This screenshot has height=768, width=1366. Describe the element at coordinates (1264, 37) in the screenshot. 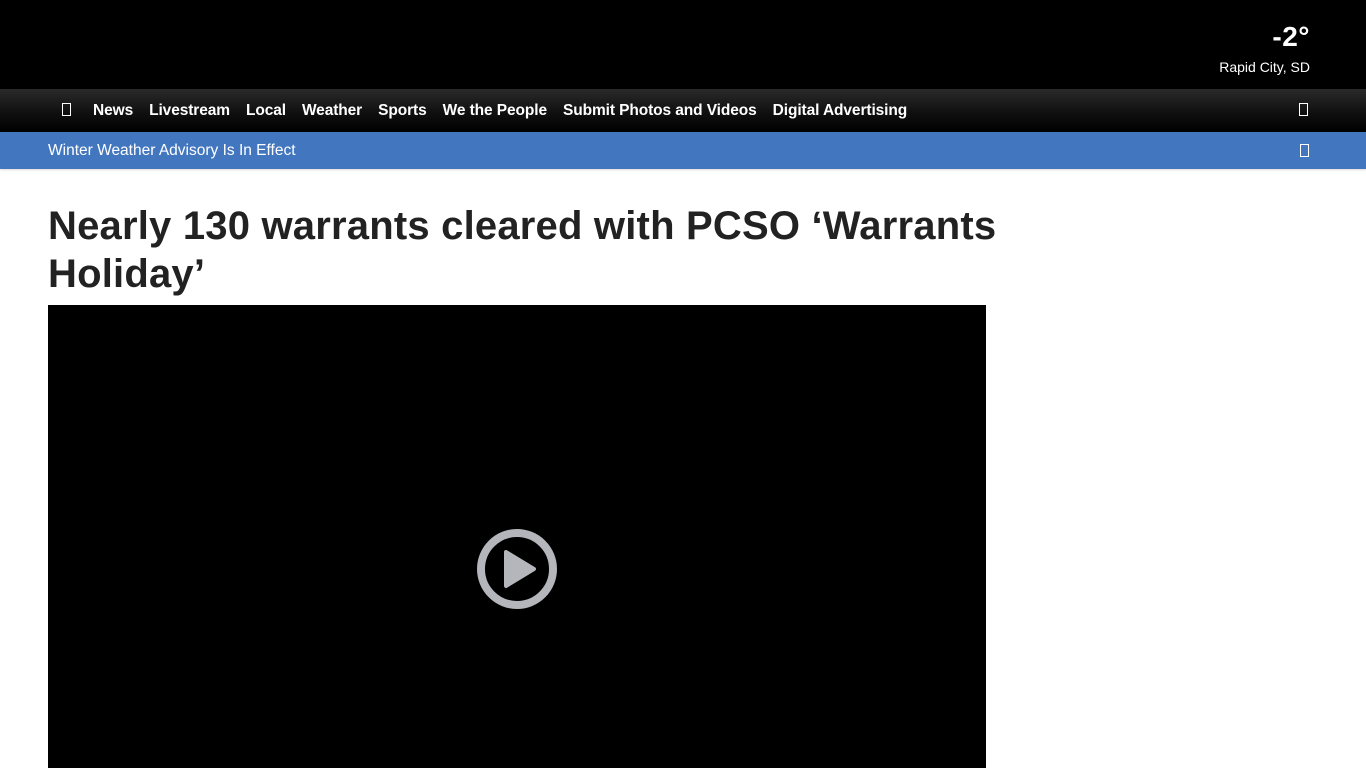

I see `weather-temperature: -2°` at that location.